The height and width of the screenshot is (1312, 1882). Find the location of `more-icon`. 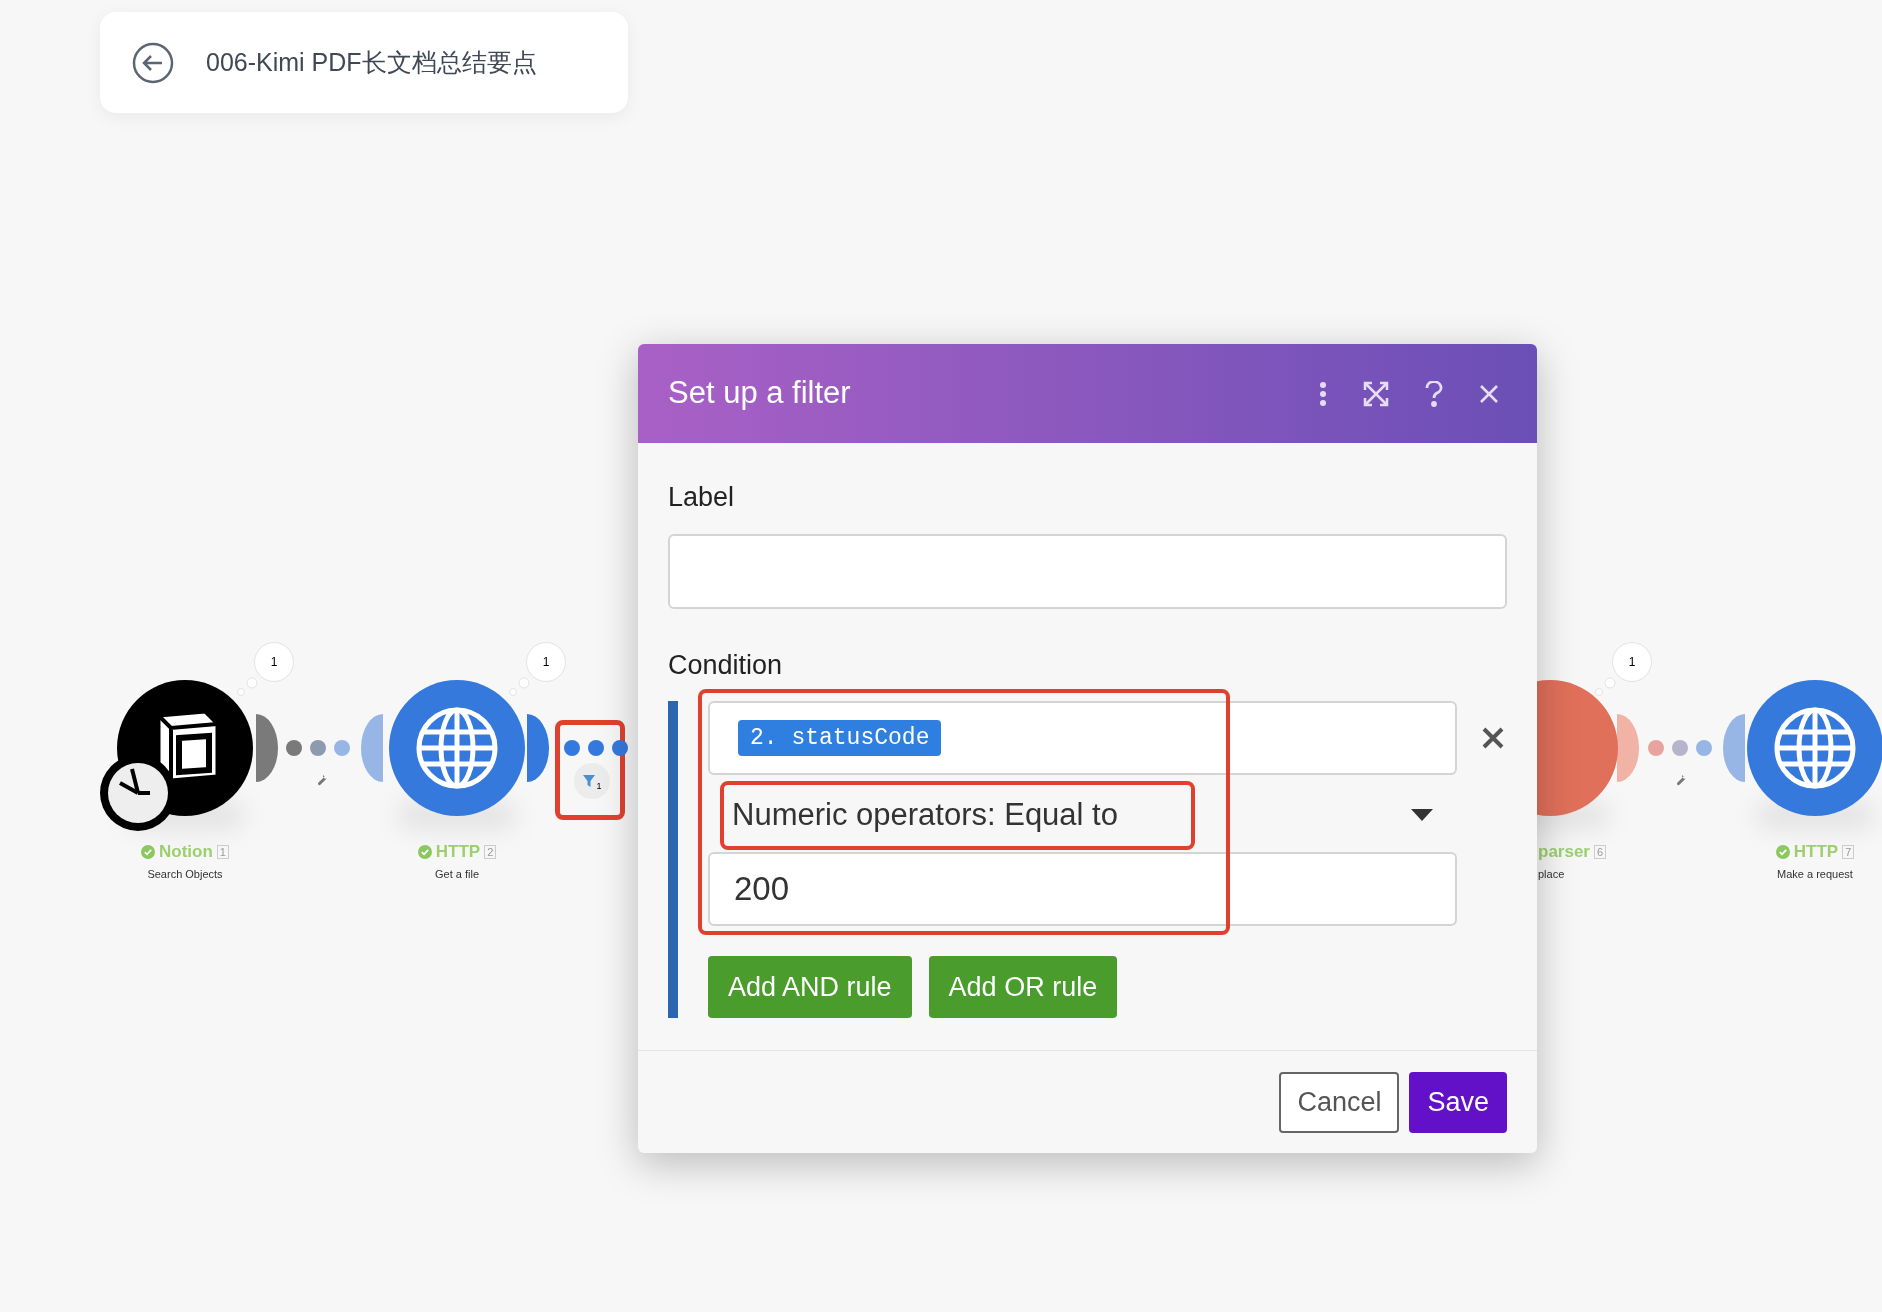

more-icon is located at coordinates (1323, 393).